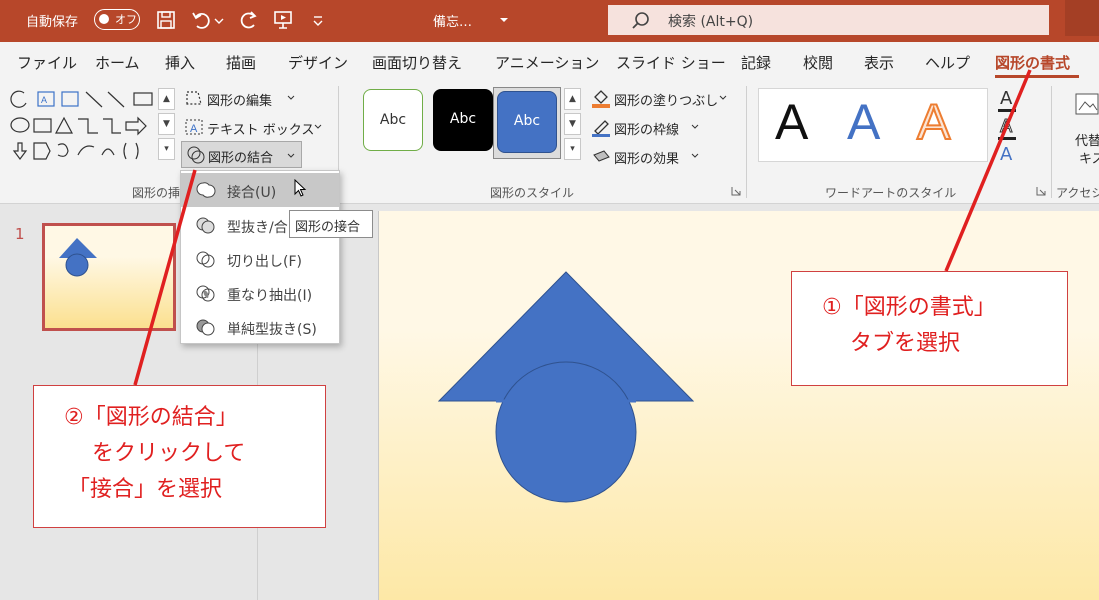 The image size is (1099, 600). What do you see at coordinates (52, 22) in the screenshot?
I see `autosave-label: 自動保存` at bounding box center [52, 22].